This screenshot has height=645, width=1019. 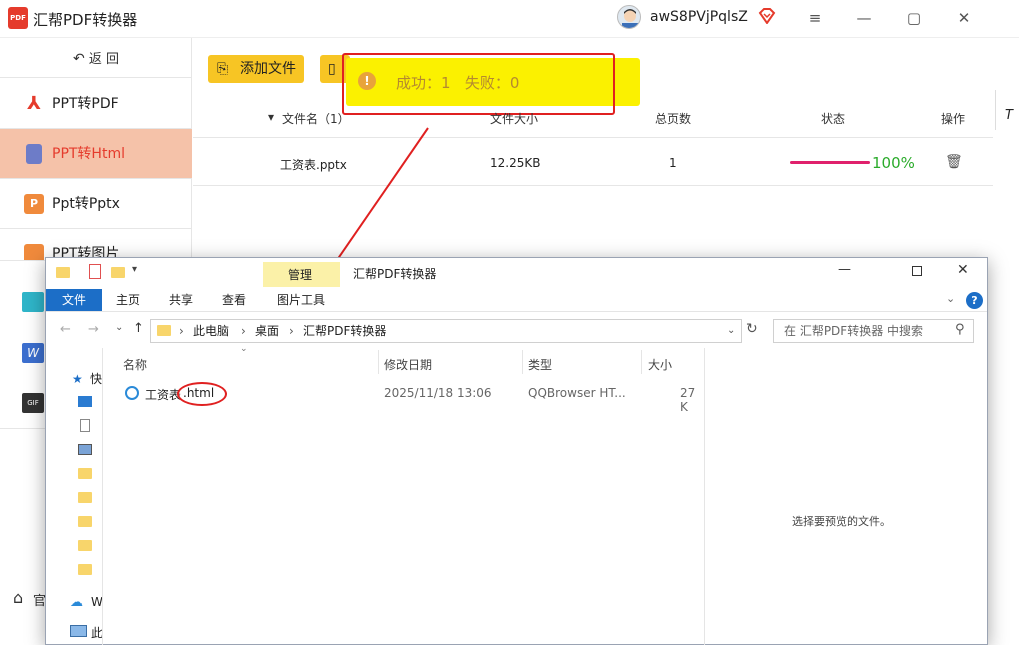 What do you see at coordinates (446, 331) in the screenshot?
I see `address-bar: › 此电脑 › 桌面 › 汇帮PDF转换器 ⌄` at bounding box center [446, 331].